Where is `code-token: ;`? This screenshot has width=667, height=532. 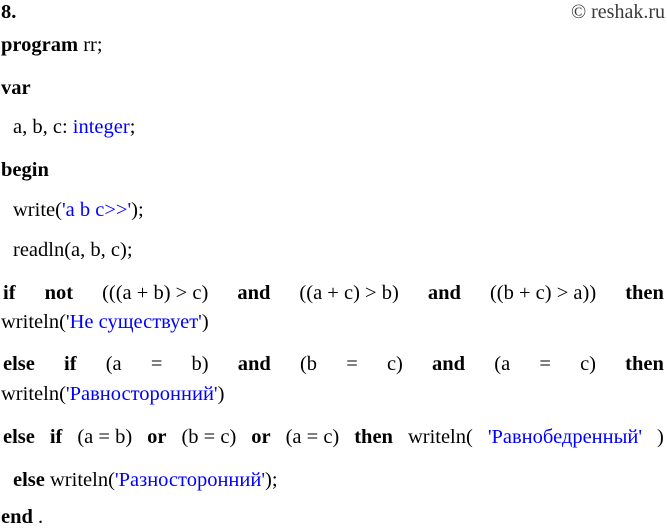
code-token: ; is located at coordinates (132, 127).